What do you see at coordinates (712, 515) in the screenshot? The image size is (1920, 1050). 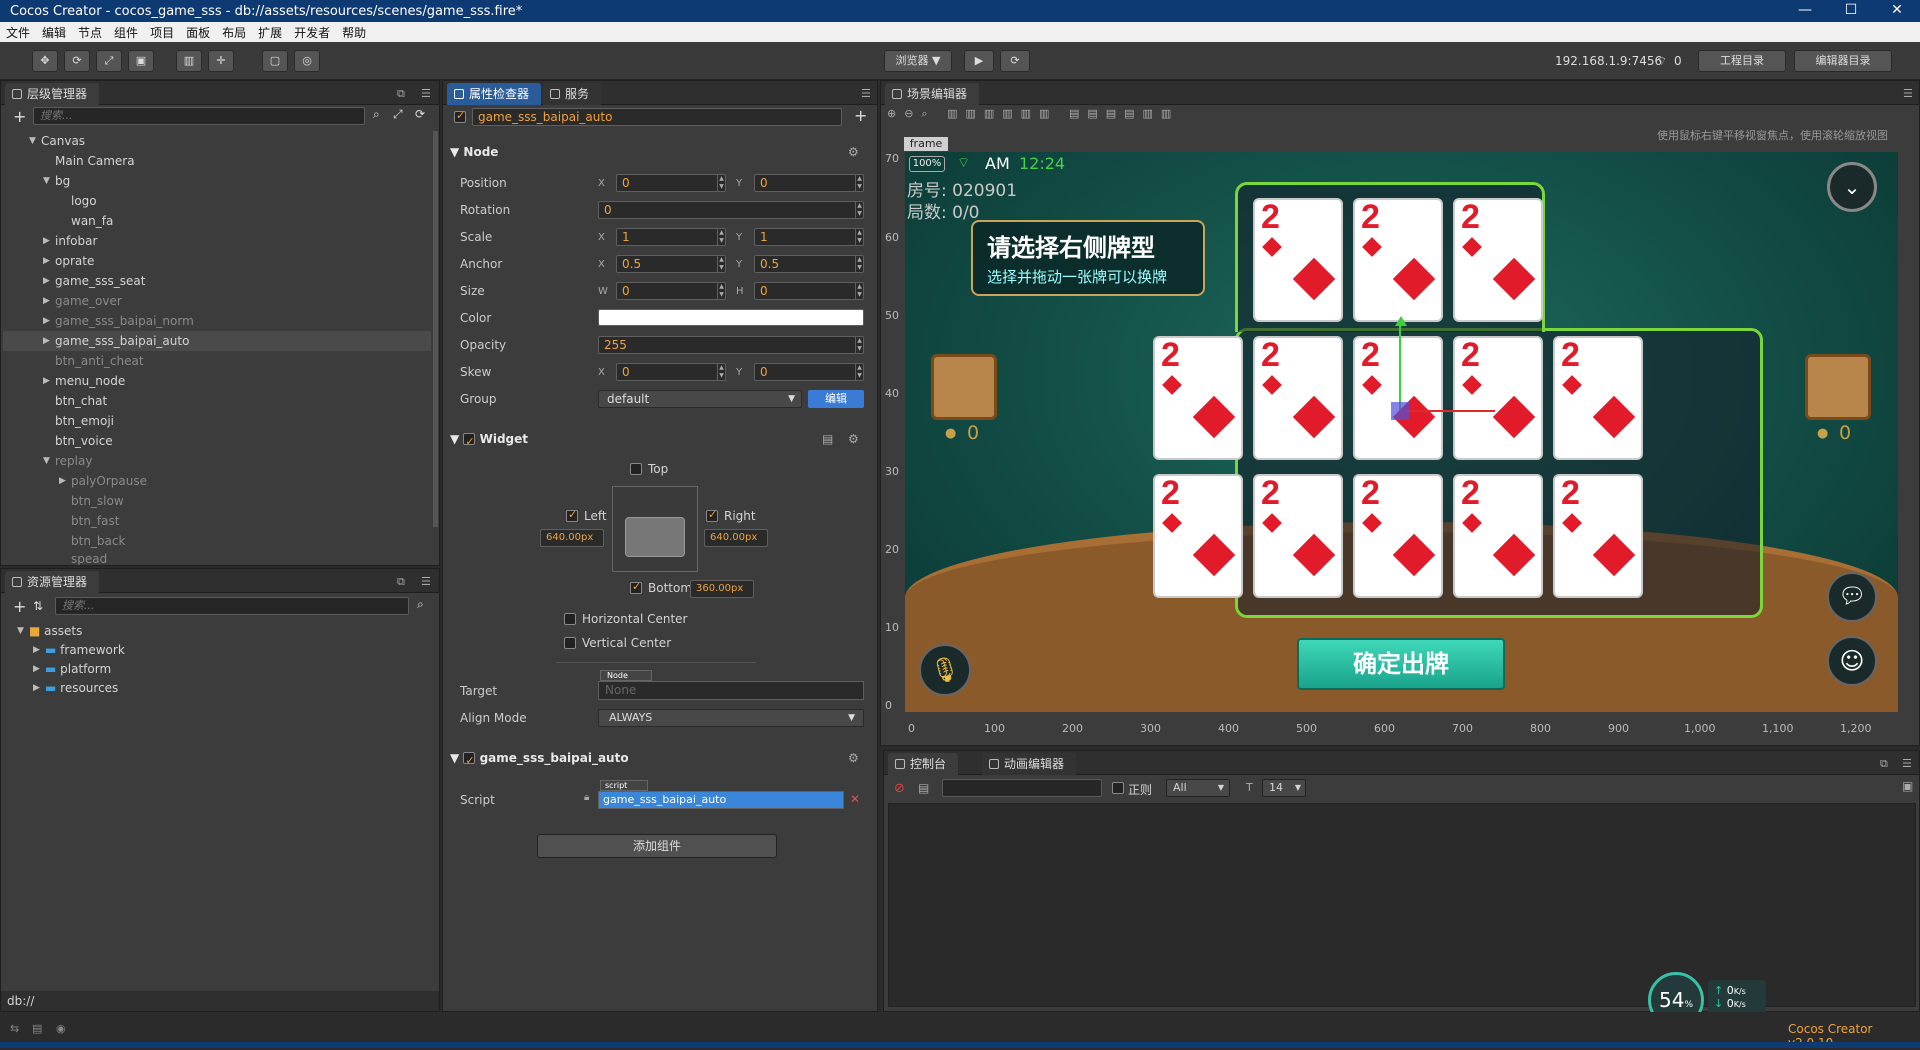 I see `widget-right-checkbox` at bounding box center [712, 515].